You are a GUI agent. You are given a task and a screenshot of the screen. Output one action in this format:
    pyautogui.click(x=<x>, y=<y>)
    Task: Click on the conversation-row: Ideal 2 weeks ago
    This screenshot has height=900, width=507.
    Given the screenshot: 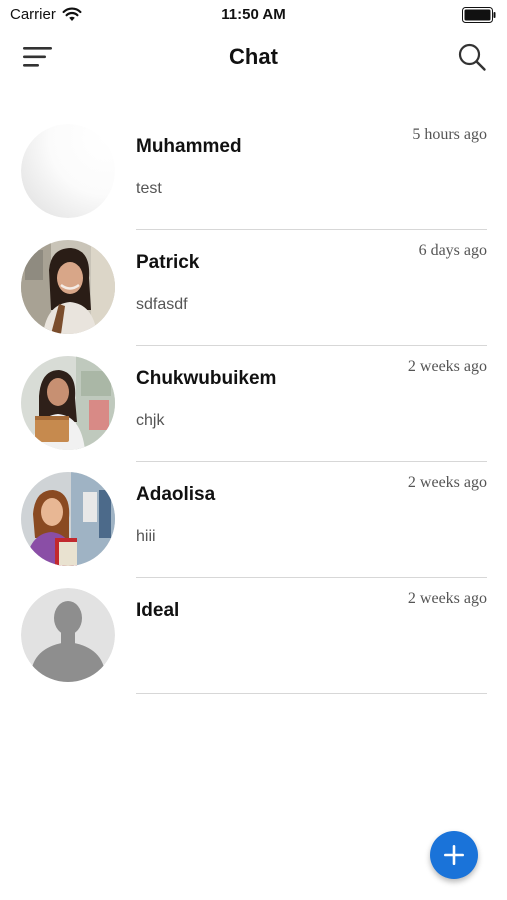 What is the action you would take?
    pyautogui.click(x=253, y=636)
    